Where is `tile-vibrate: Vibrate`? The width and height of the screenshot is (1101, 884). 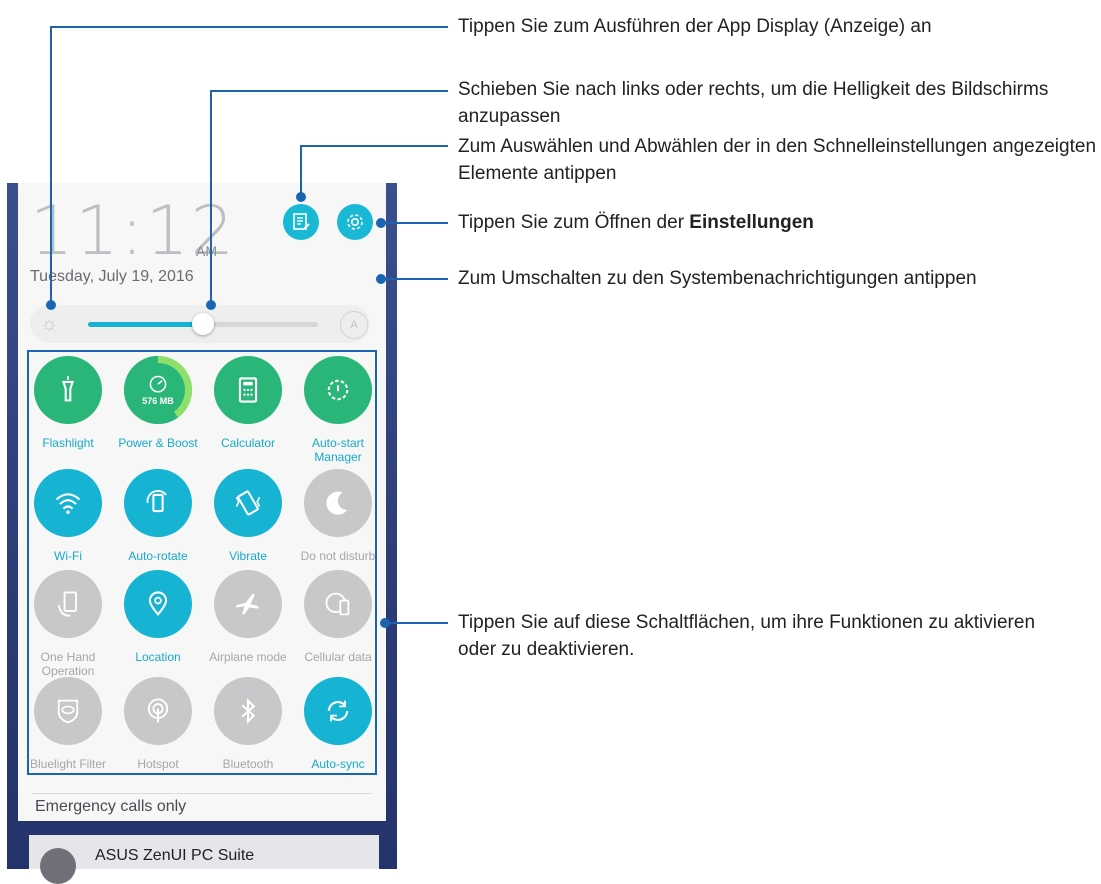
tile-vibrate: Vibrate is located at coordinates (248, 516).